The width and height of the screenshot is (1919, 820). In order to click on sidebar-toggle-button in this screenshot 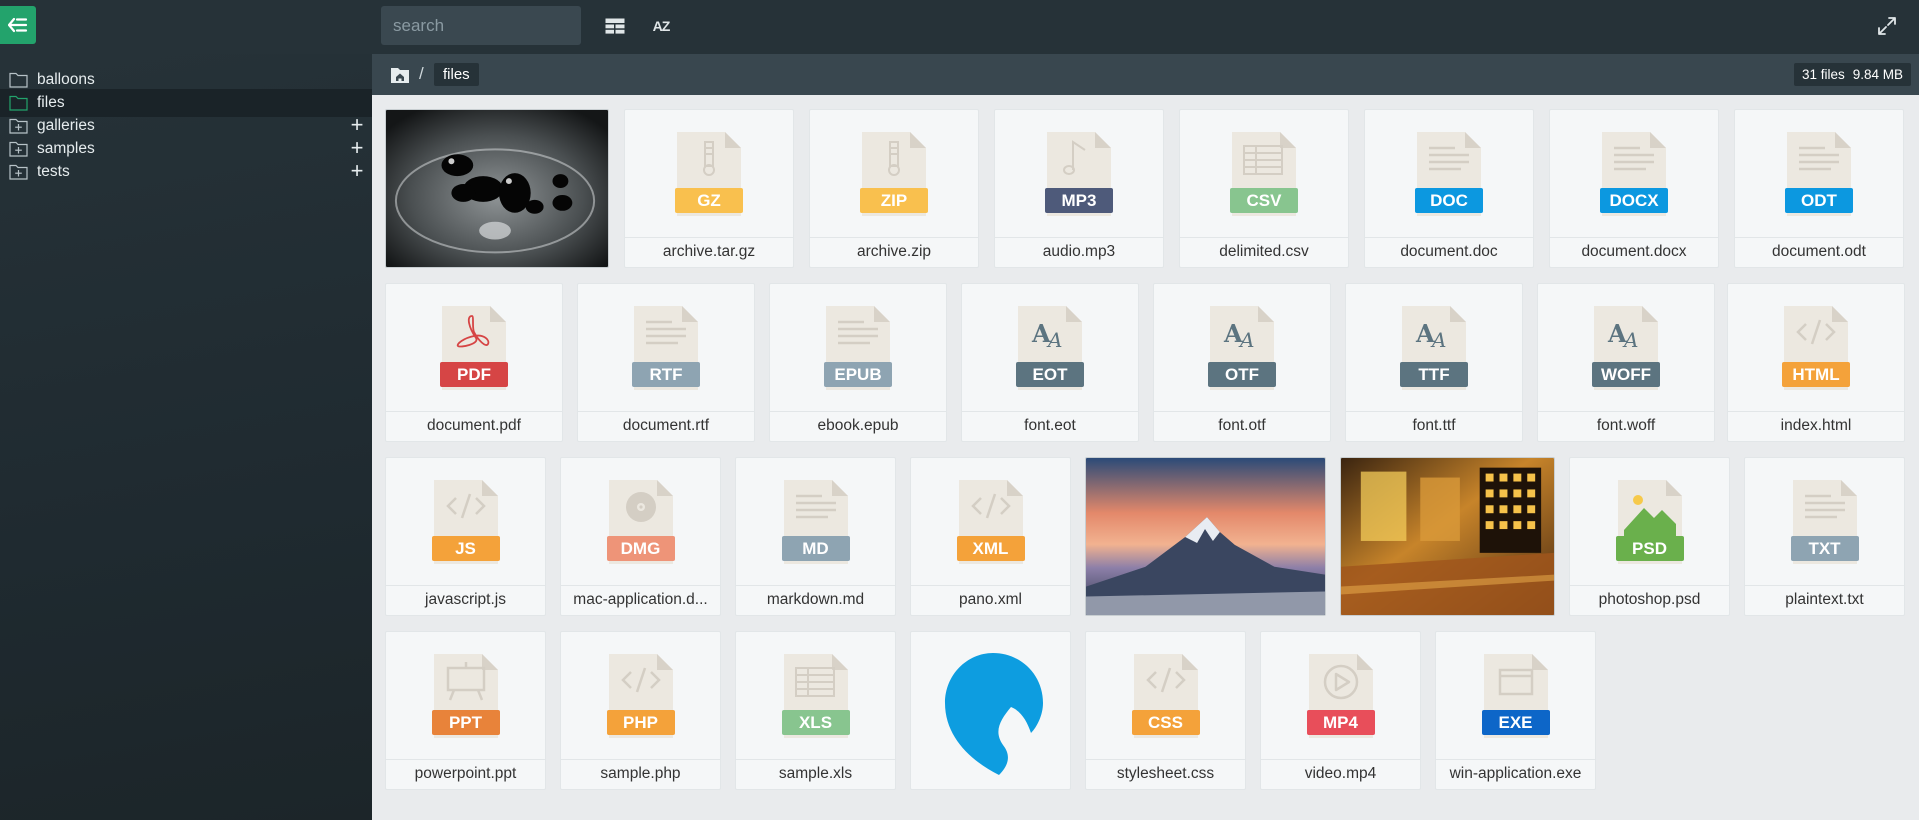, I will do `click(18, 25)`.